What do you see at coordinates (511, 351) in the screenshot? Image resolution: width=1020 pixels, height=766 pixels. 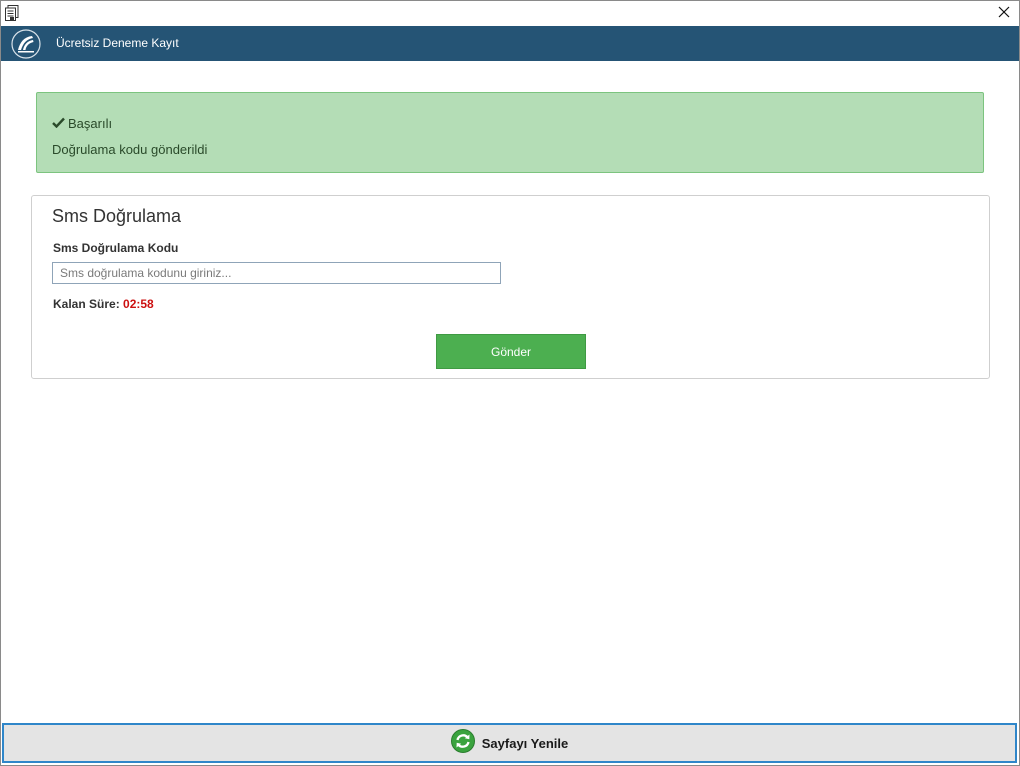 I see `send-button: Gönder` at bounding box center [511, 351].